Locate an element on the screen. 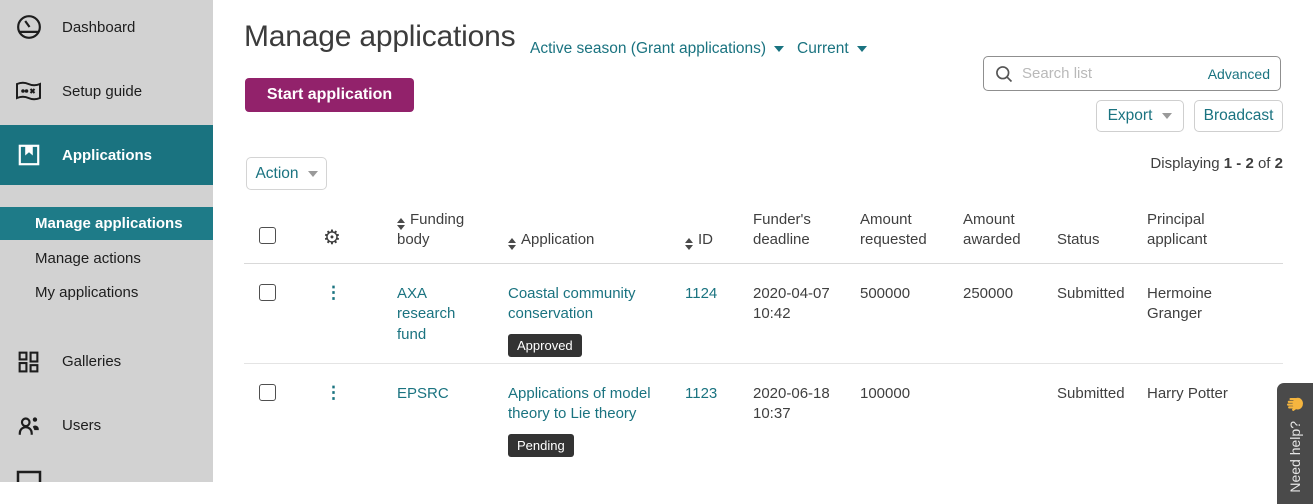 This screenshot has width=1313, height=504. sidebar-subitem-manage-actions: Manage actions is located at coordinates (106, 258).